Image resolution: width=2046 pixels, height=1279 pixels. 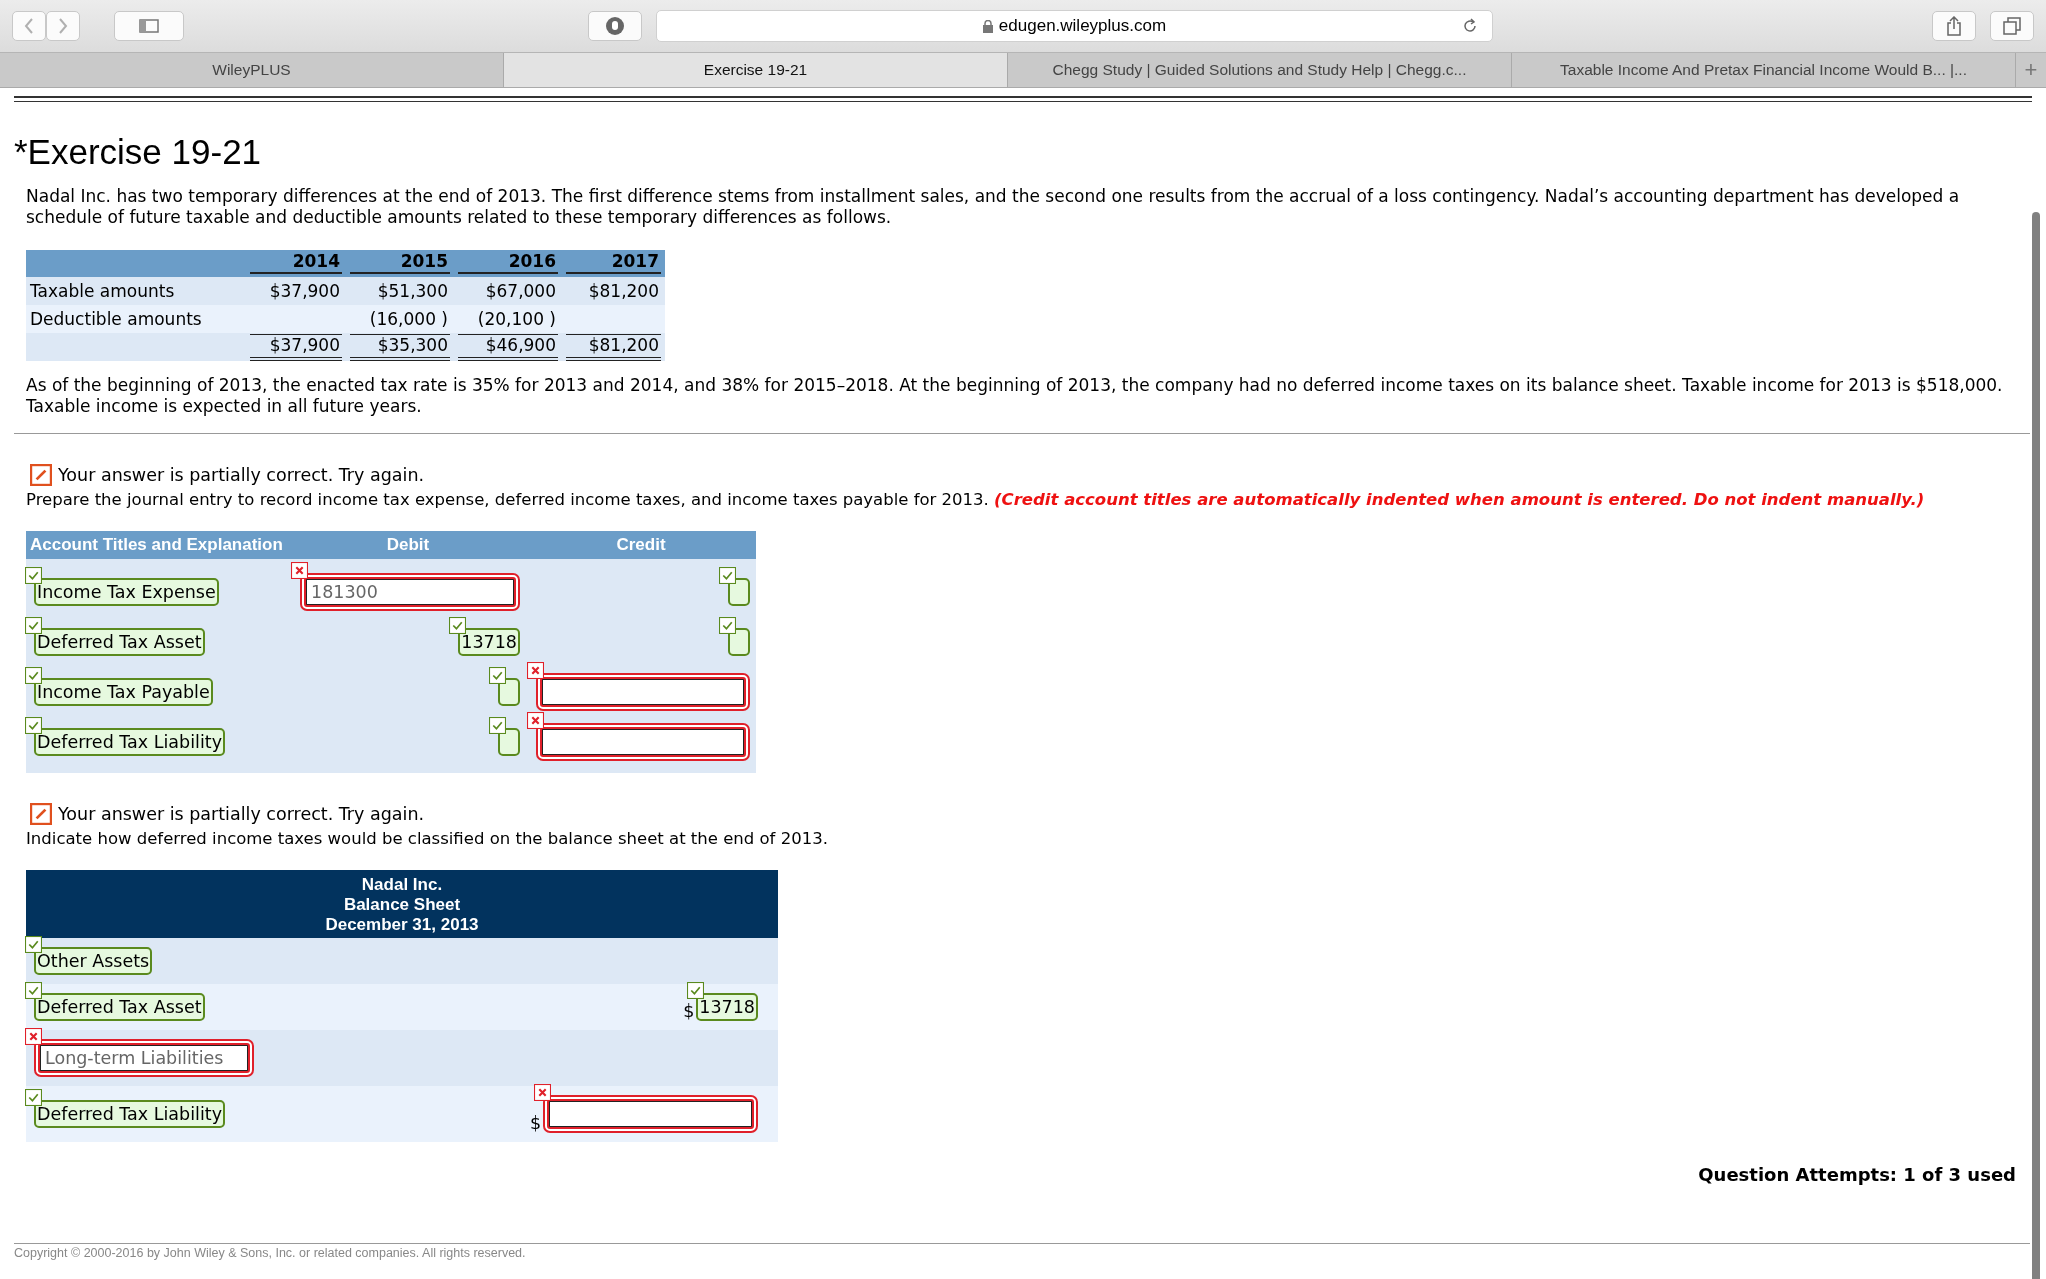 What do you see at coordinates (641, 545) in the screenshot?
I see `column-header: Credit` at bounding box center [641, 545].